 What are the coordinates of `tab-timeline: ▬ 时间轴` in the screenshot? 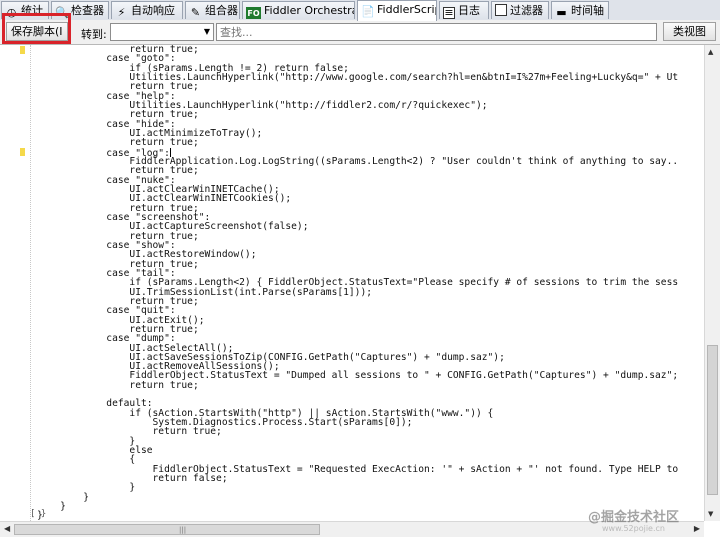 It's located at (580, 10).